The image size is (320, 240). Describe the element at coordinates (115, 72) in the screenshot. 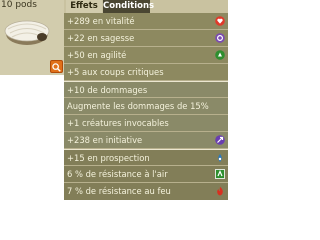

I see `effect-label: +5 aux coups critiques` at that location.